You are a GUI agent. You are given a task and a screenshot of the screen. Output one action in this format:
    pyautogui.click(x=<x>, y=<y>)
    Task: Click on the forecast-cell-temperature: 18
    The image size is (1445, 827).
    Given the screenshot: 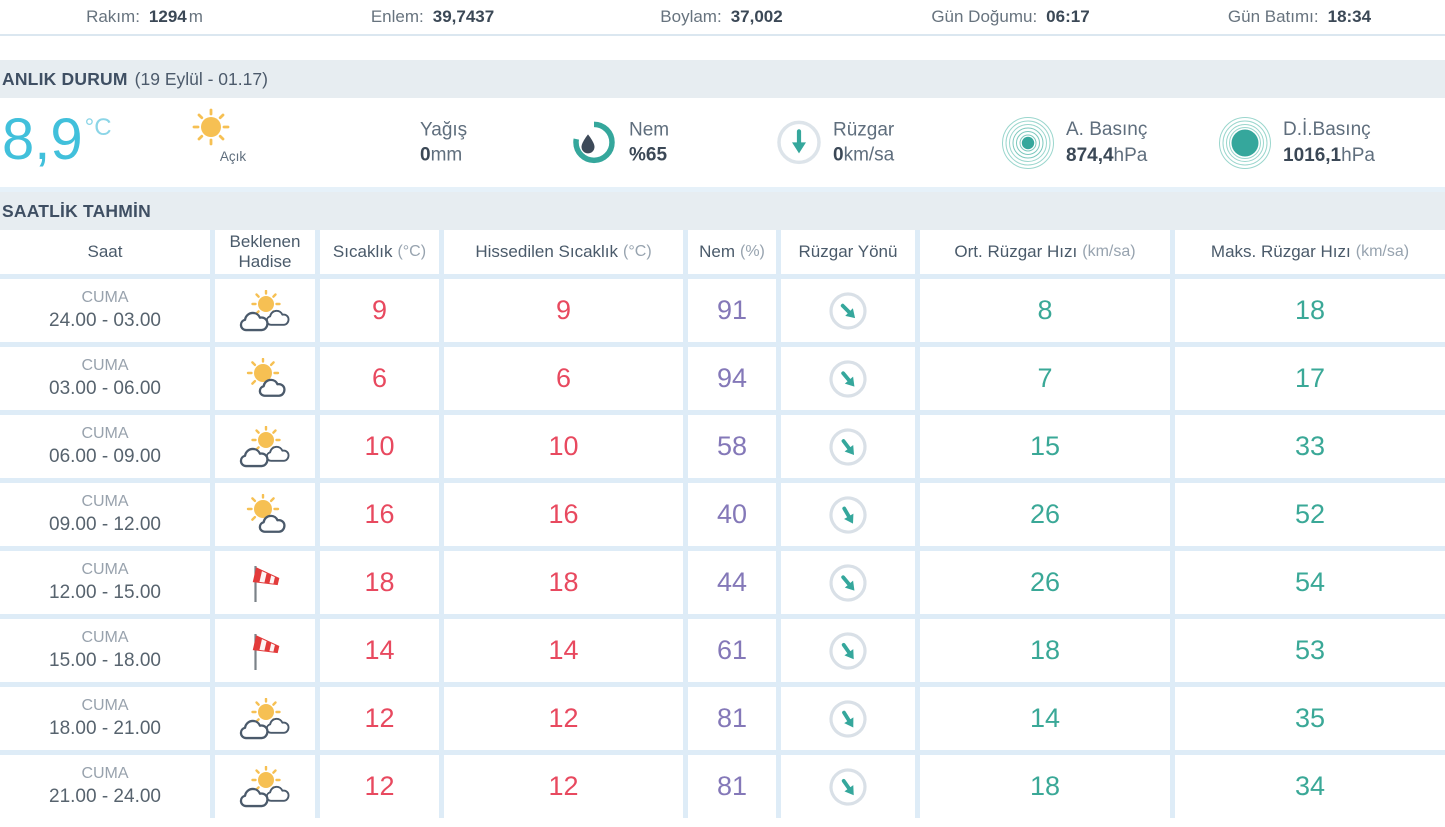 What is the action you would take?
    pyautogui.click(x=379, y=582)
    